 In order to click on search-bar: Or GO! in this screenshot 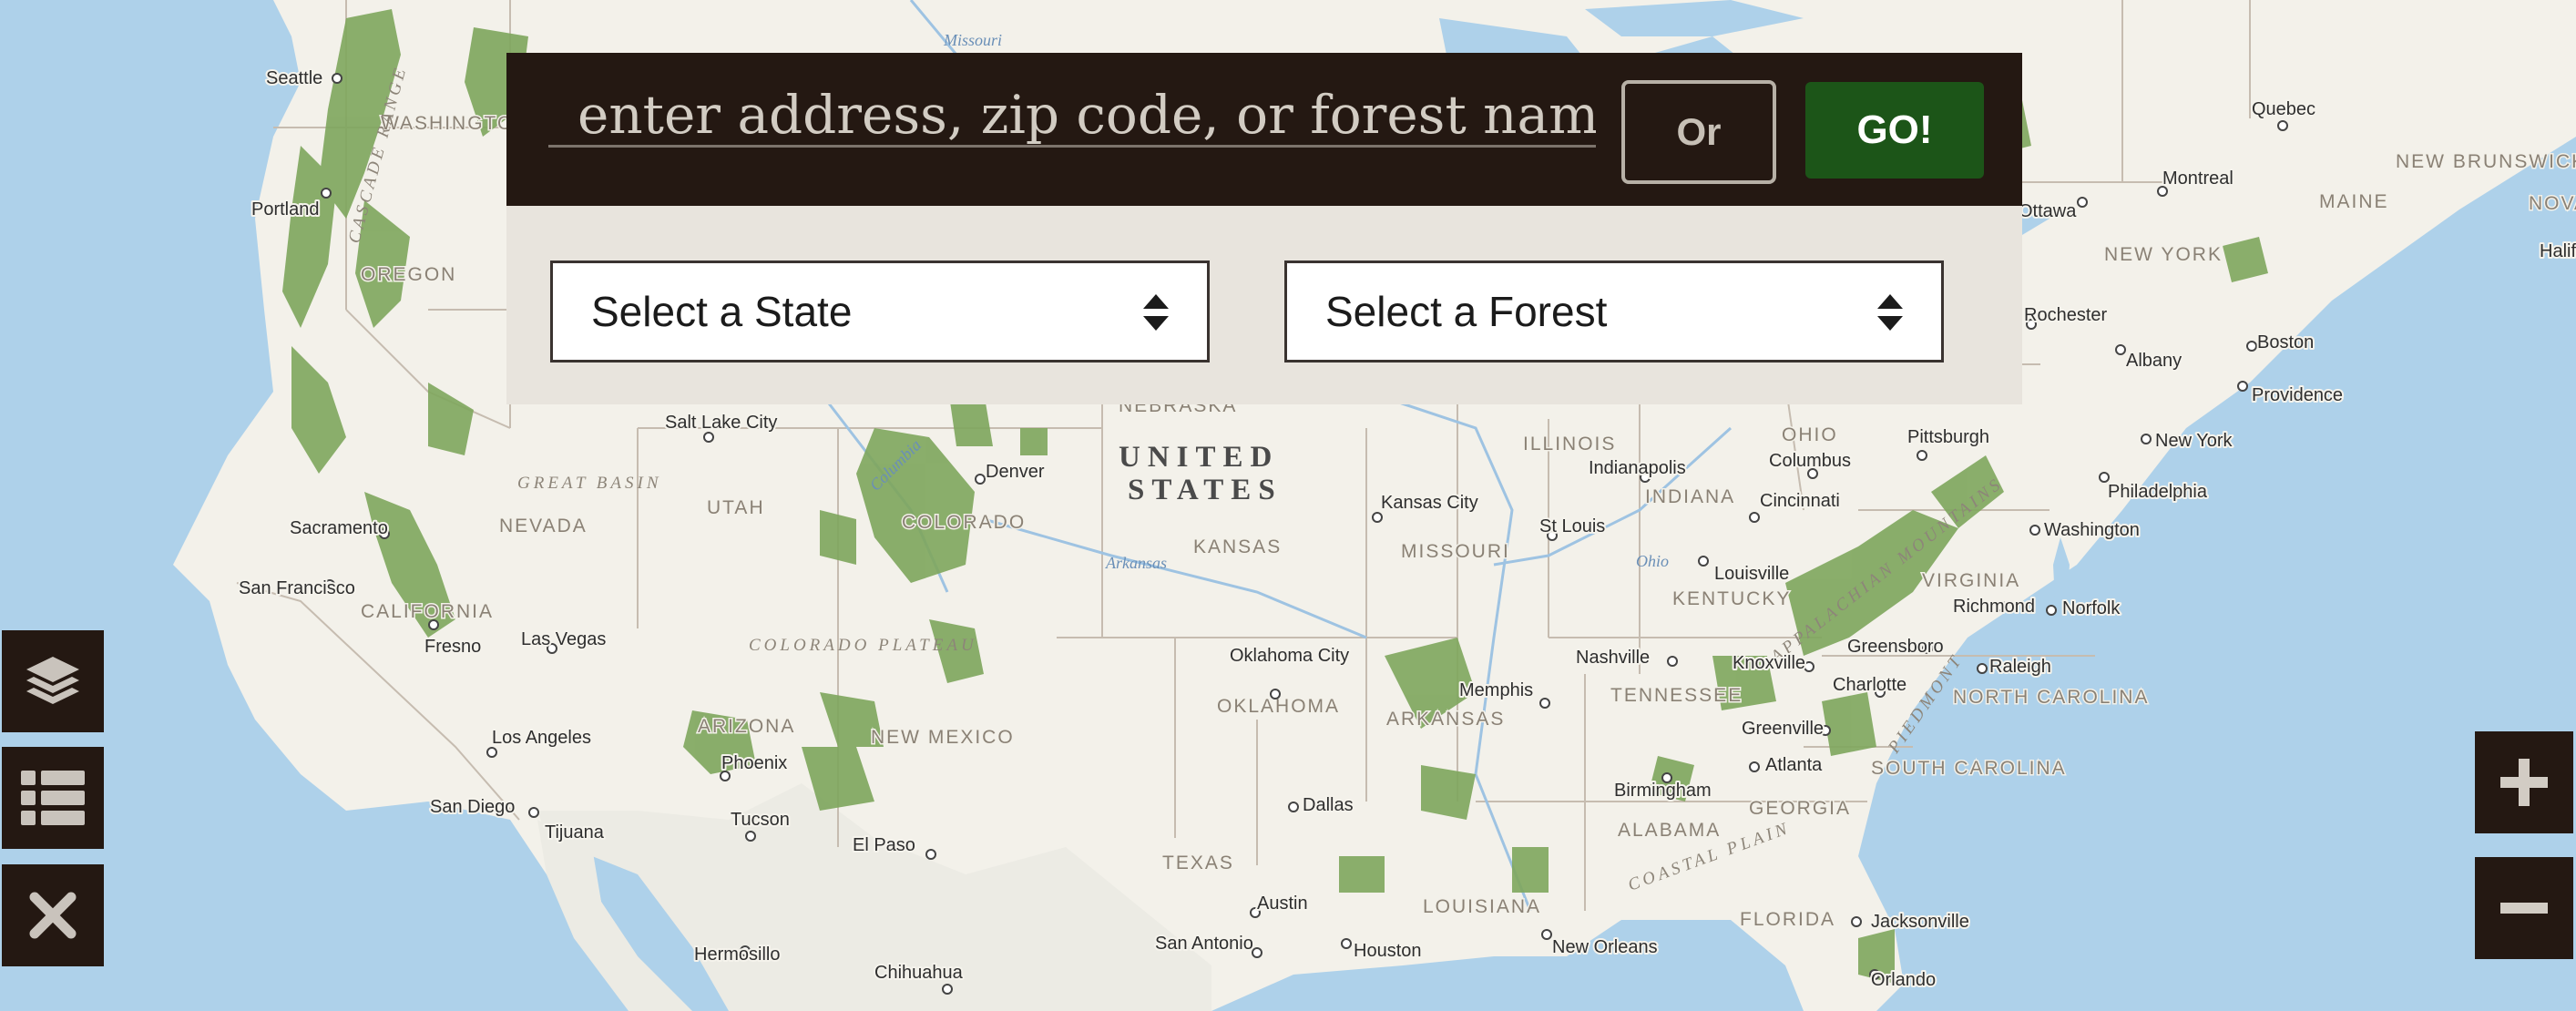, I will do `click(1264, 129)`.